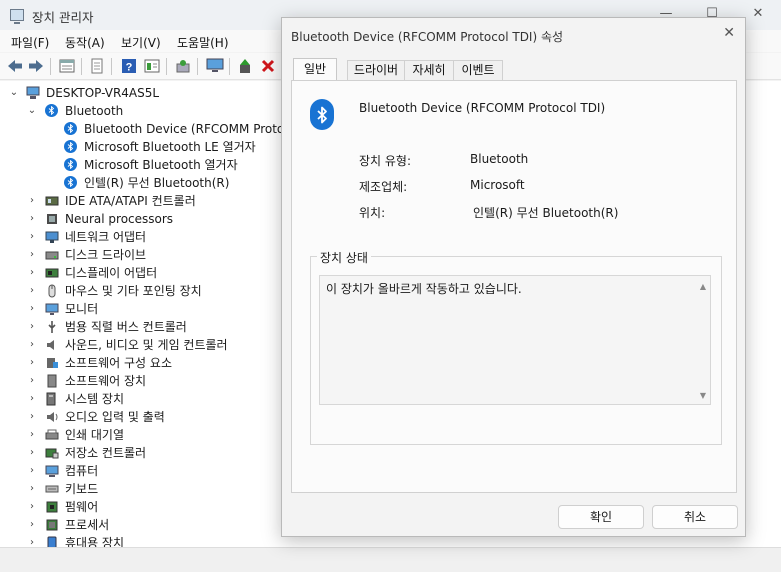 This screenshot has height=572, width=781. Describe the element at coordinates (546, 213) in the screenshot. I see `location-value: 인텔(R) 무선 Bluetooth(R)` at that location.